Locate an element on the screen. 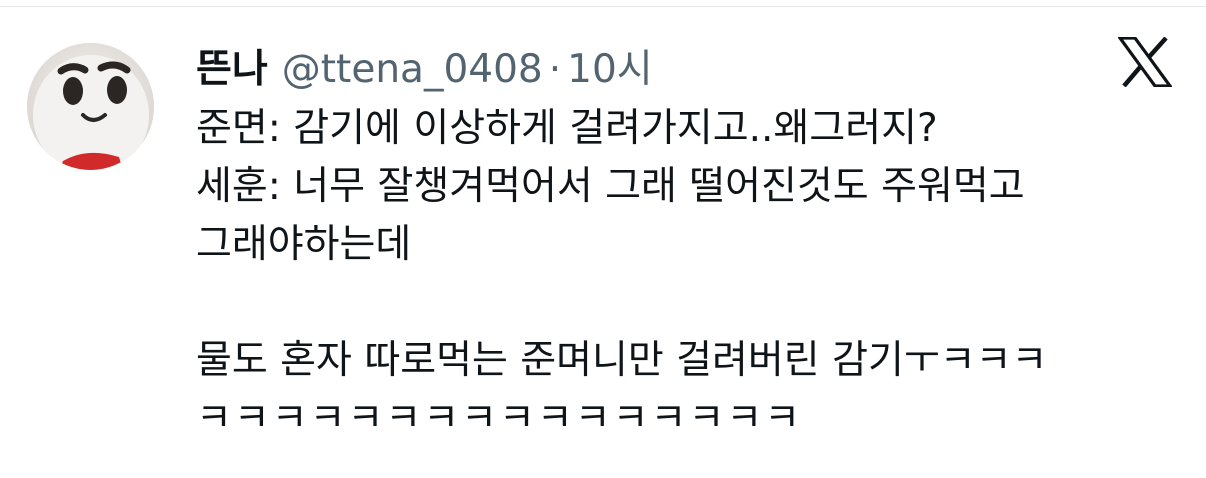 This screenshot has height=478, width=1206. display-name: 뜬나 is located at coordinates (232, 66).